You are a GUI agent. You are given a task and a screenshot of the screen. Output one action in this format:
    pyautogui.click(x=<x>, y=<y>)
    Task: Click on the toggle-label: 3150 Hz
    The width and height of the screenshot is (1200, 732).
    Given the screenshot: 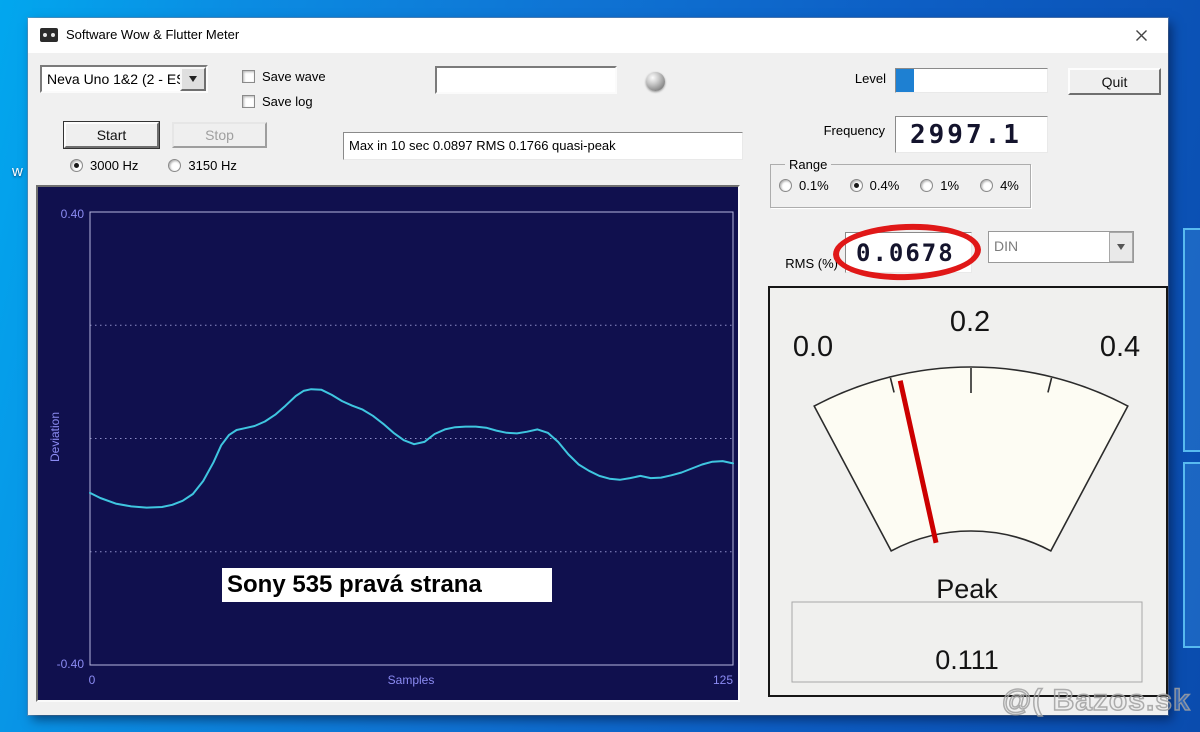 What is the action you would take?
    pyautogui.click(x=212, y=165)
    